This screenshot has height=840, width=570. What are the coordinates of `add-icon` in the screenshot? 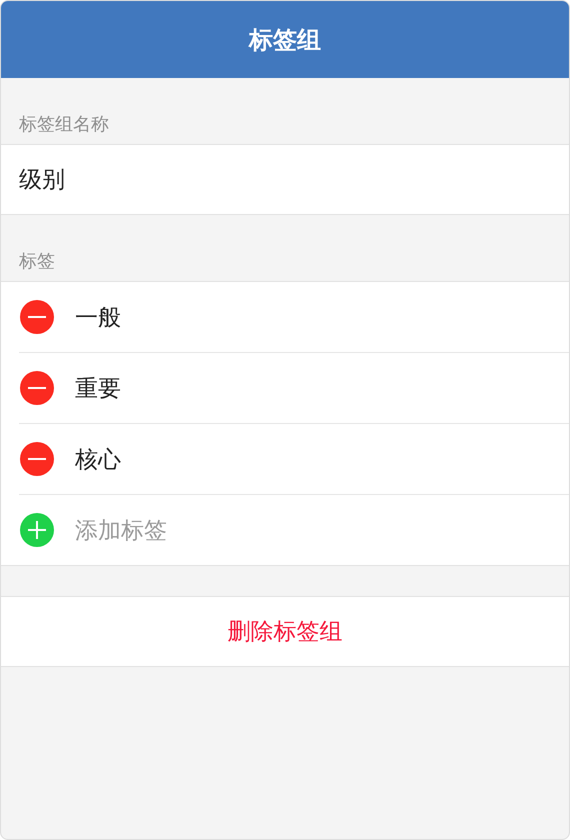 It's located at (37, 530).